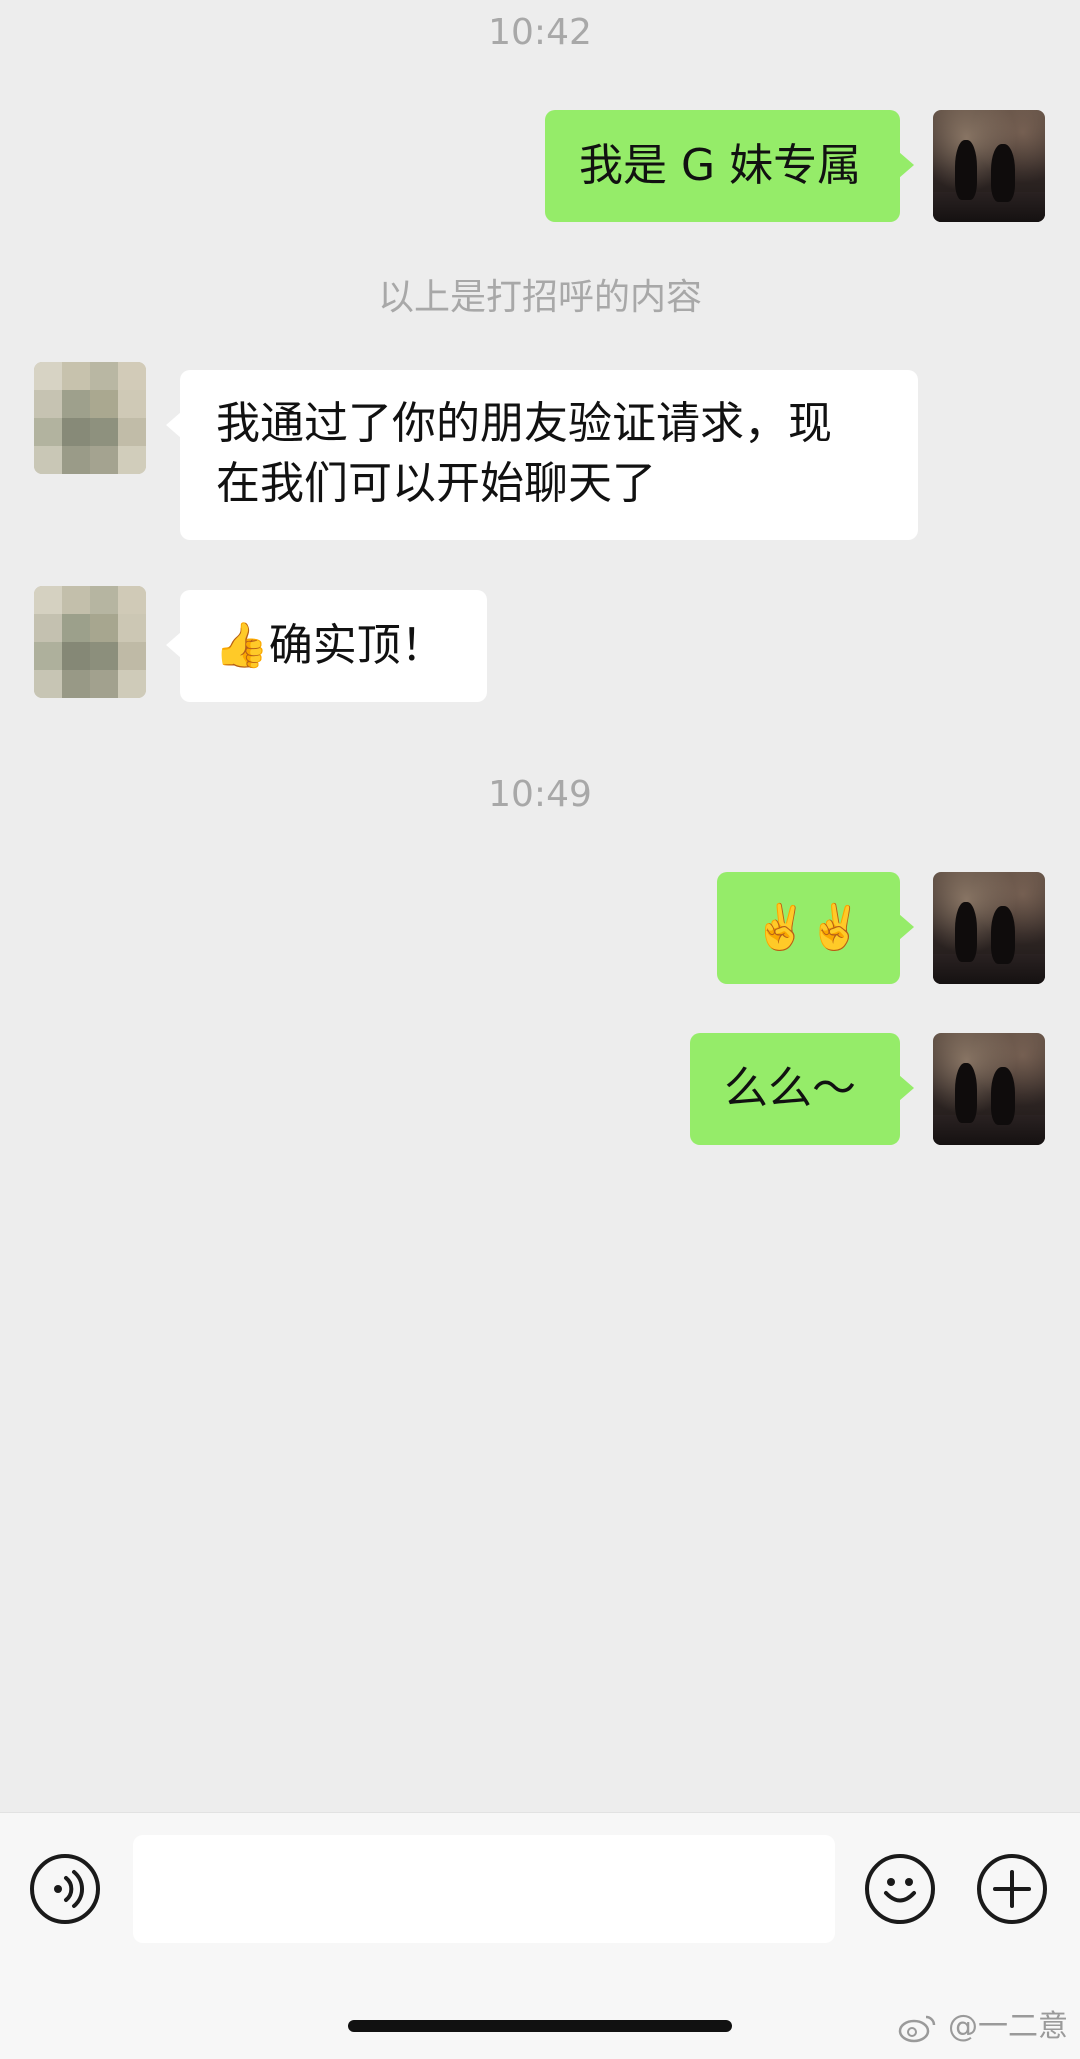  What do you see at coordinates (69, 1889) in the screenshot?
I see `voice-icon` at bounding box center [69, 1889].